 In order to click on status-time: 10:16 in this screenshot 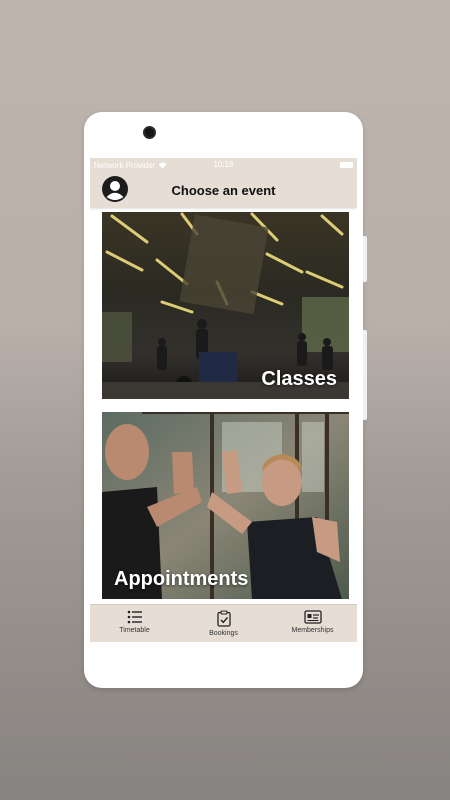, I will do `click(223, 164)`.